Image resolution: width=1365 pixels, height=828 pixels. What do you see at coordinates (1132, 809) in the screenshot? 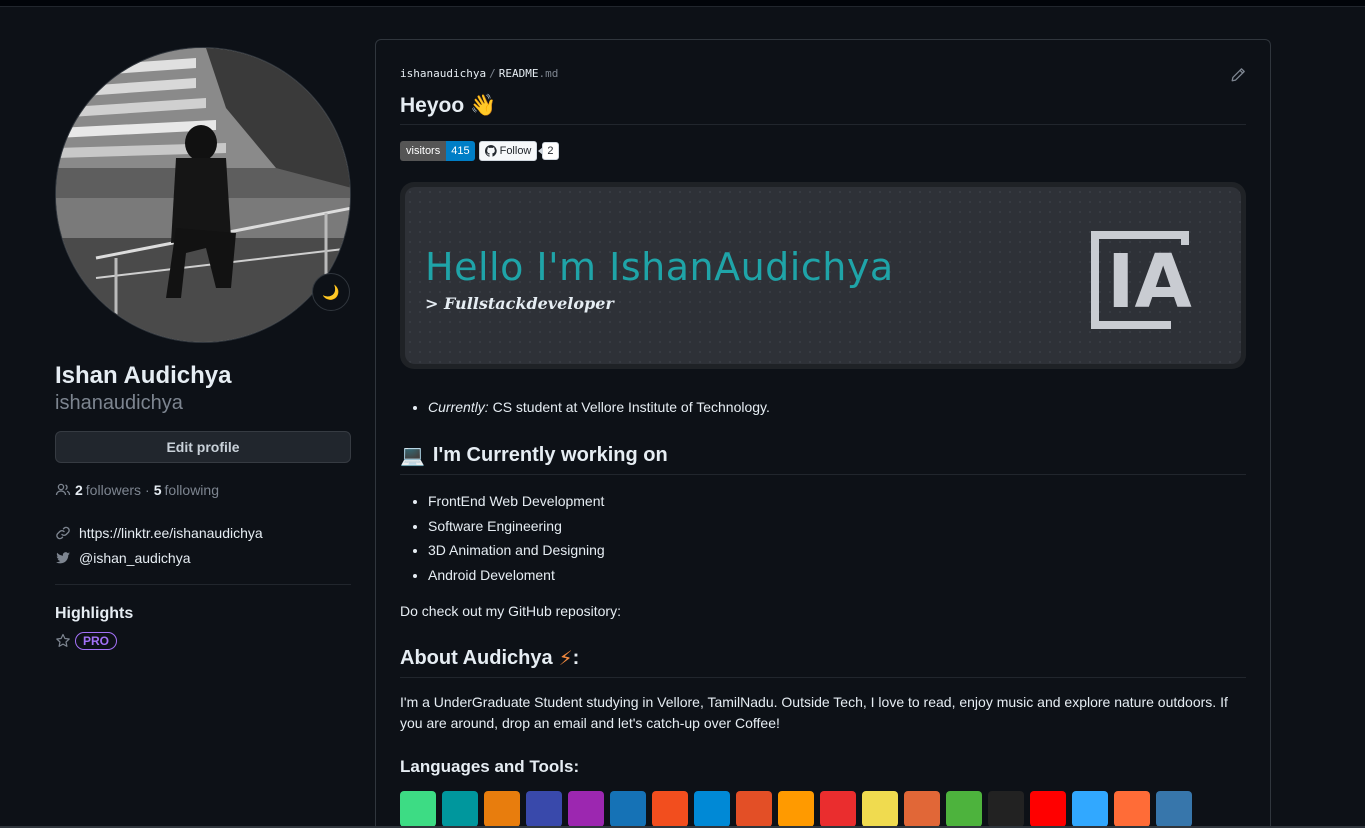
I see `postman-icon` at bounding box center [1132, 809].